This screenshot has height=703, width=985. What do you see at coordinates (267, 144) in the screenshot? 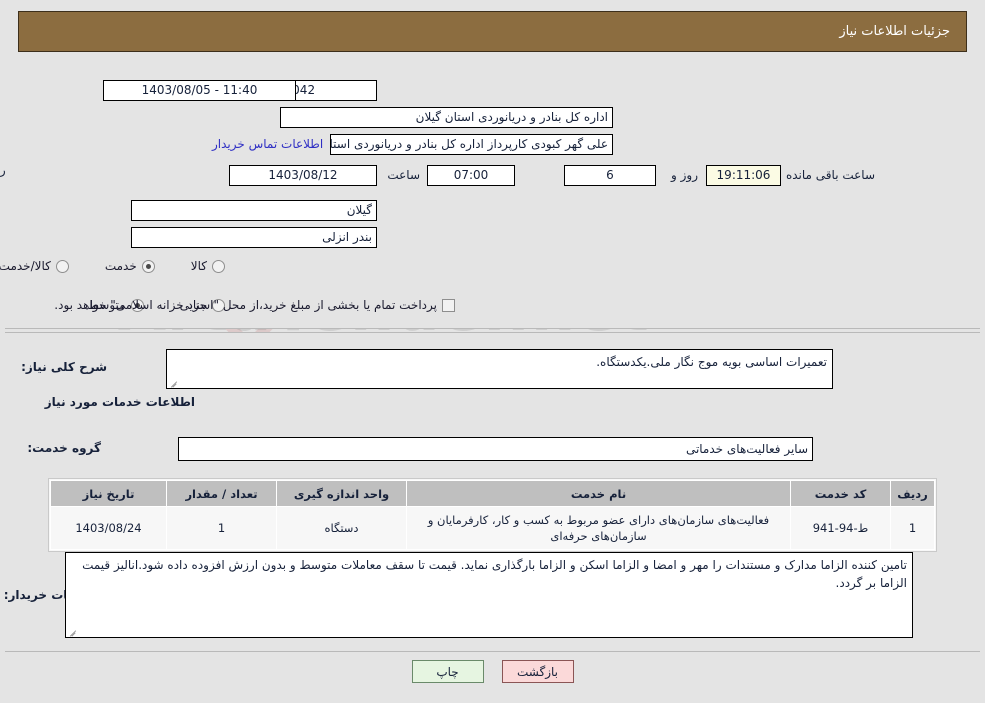
I see `buyer-contact-link: اطلاعات تماس خریدار` at bounding box center [267, 144].